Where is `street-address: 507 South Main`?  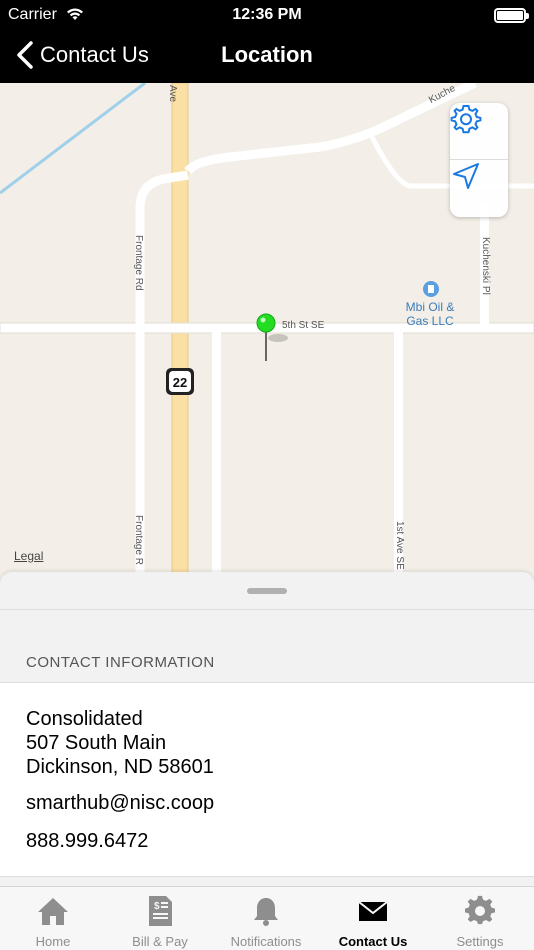 street-address: 507 South Main is located at coordinates (96, 743).